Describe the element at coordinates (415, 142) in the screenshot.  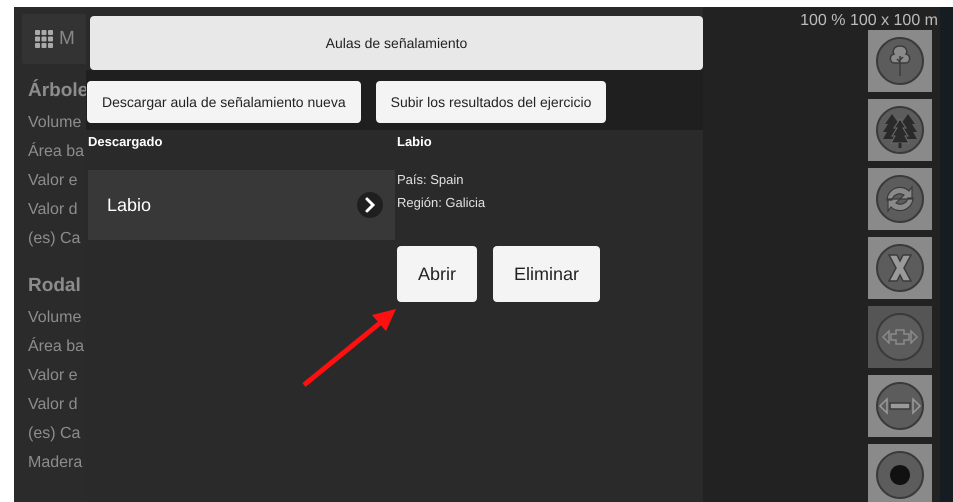
I see `detail-title: Labio` at that location.